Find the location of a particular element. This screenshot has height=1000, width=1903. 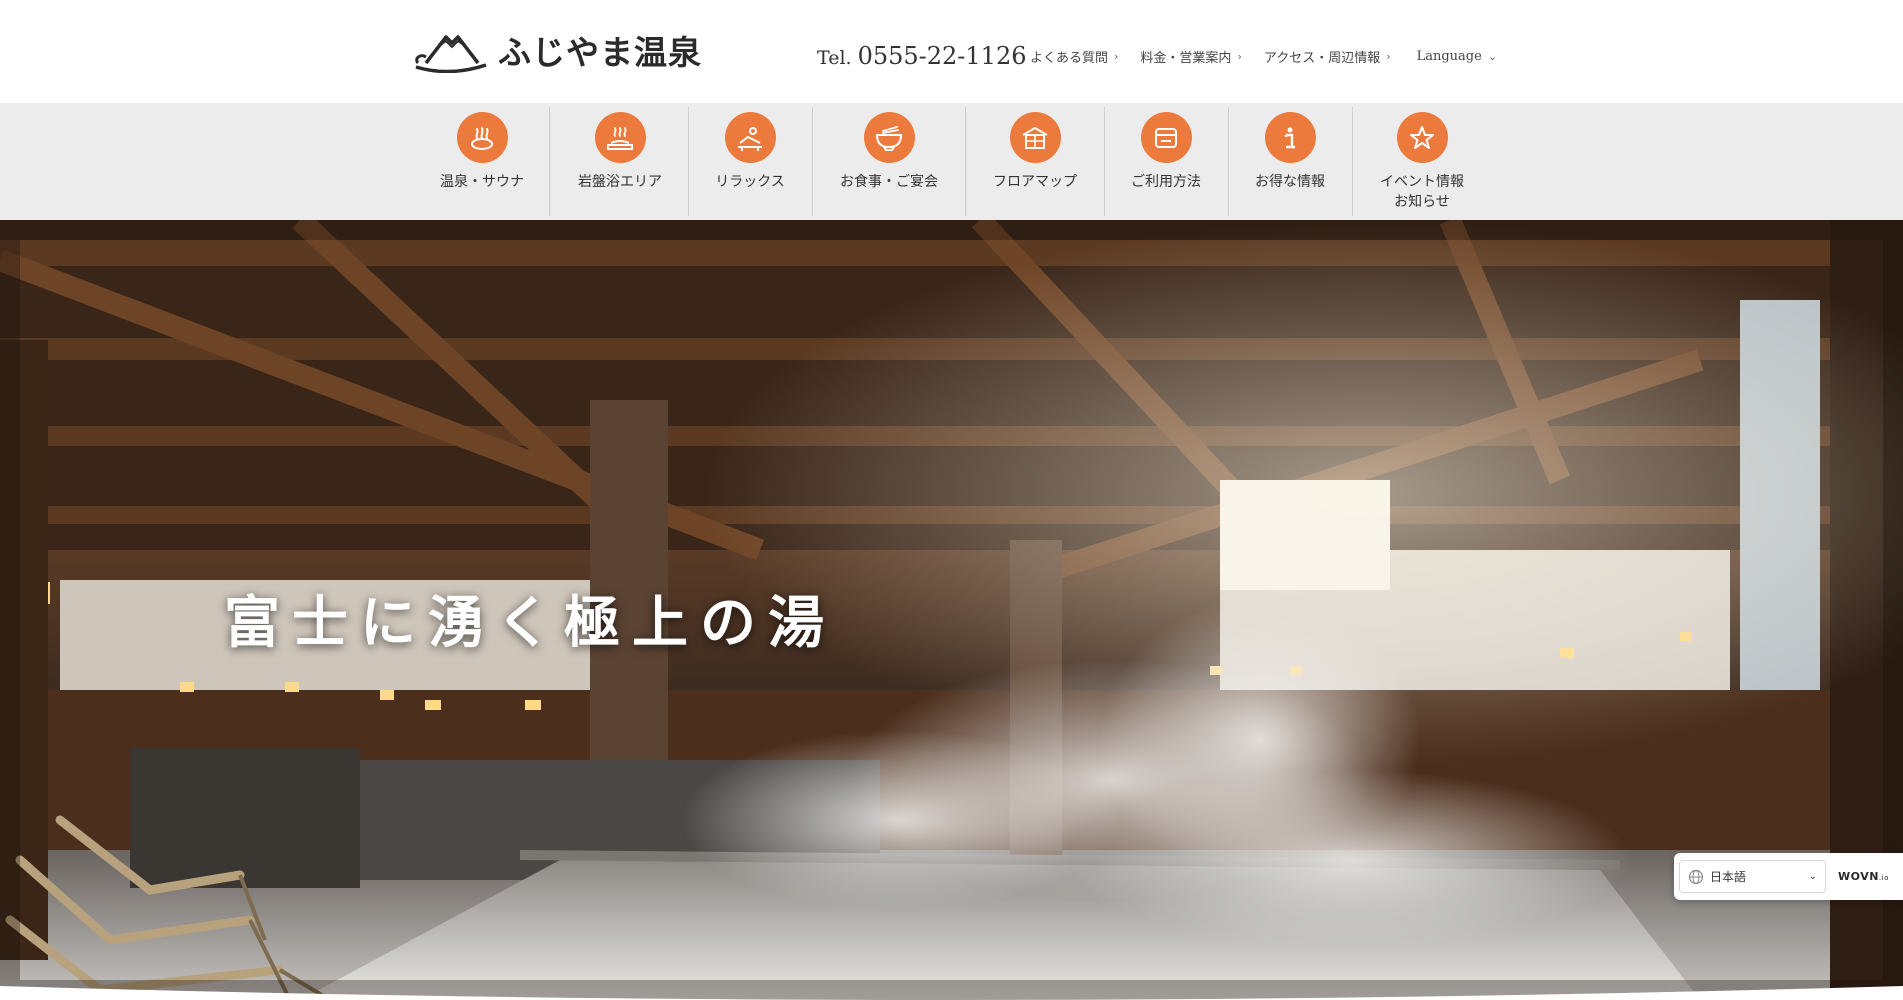

utility-nav: よくある質問 › 料金・営業案内 › アクセス・周辺情報 › Language ⌄ is located at coordinates (1263, 56).